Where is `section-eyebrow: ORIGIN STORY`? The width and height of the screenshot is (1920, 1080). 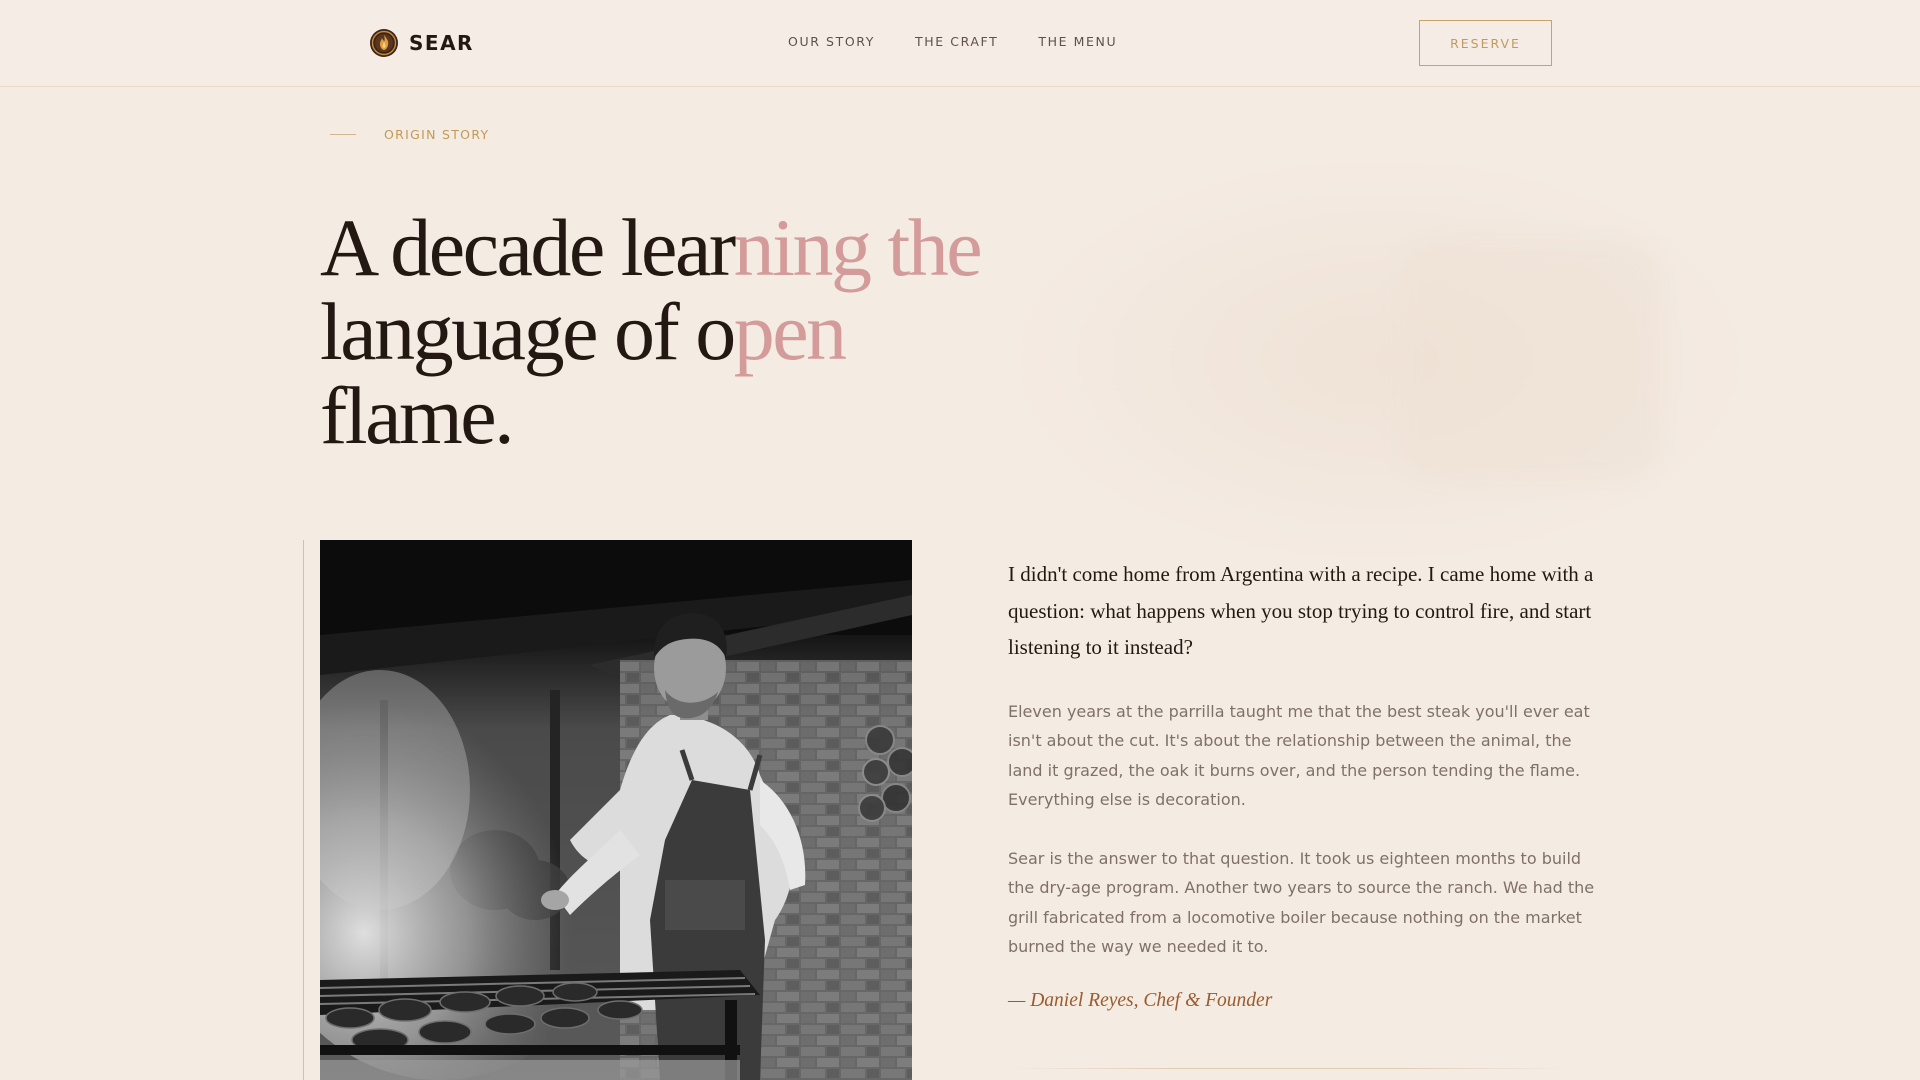
section-eyebrow: ORIGIN STORY is located at coordinates (409, 134).